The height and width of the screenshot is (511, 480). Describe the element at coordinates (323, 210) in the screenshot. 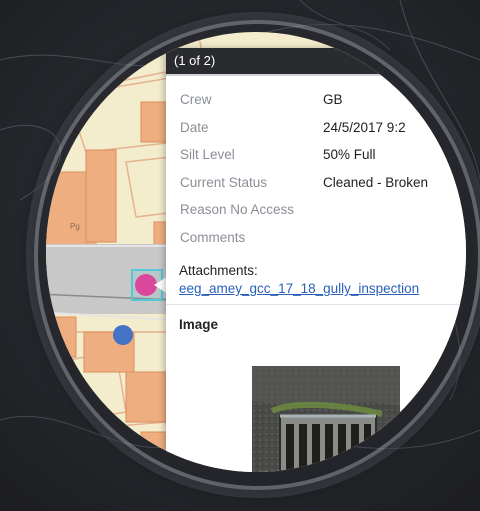

I see `attr-row-reason-no-access: Reason No Access` at that location.